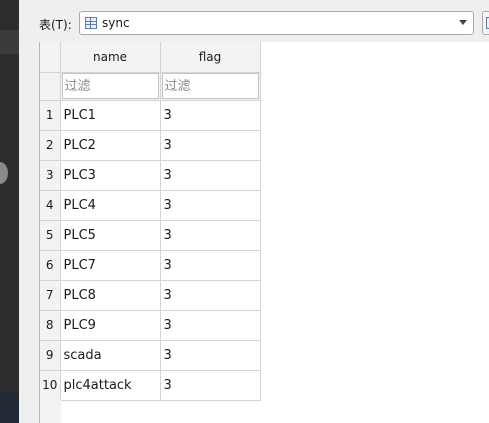 The height and width of the screenshot is (423, 489). I want to click on grid-corner, so click(50, 57).